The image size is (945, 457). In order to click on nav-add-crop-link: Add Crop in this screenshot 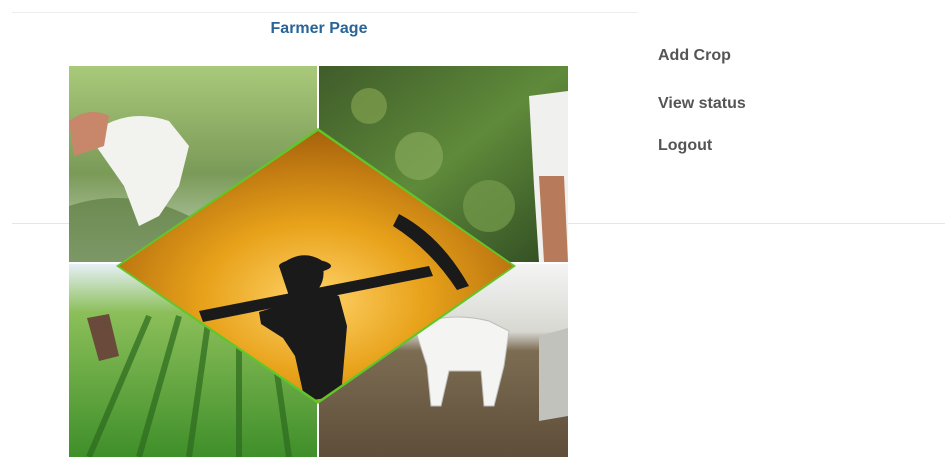, I will do `click(694, 56)`.